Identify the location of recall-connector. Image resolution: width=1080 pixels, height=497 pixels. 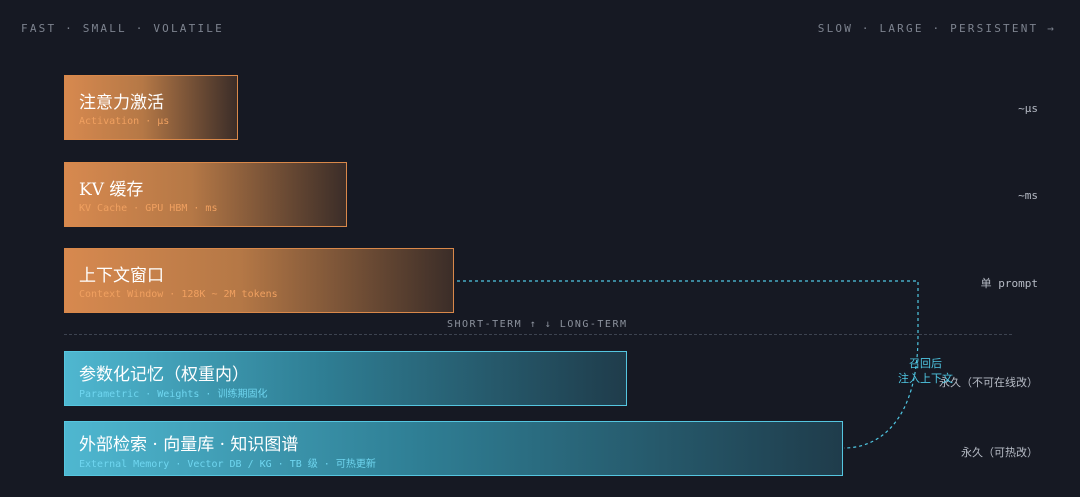
(688, 364).